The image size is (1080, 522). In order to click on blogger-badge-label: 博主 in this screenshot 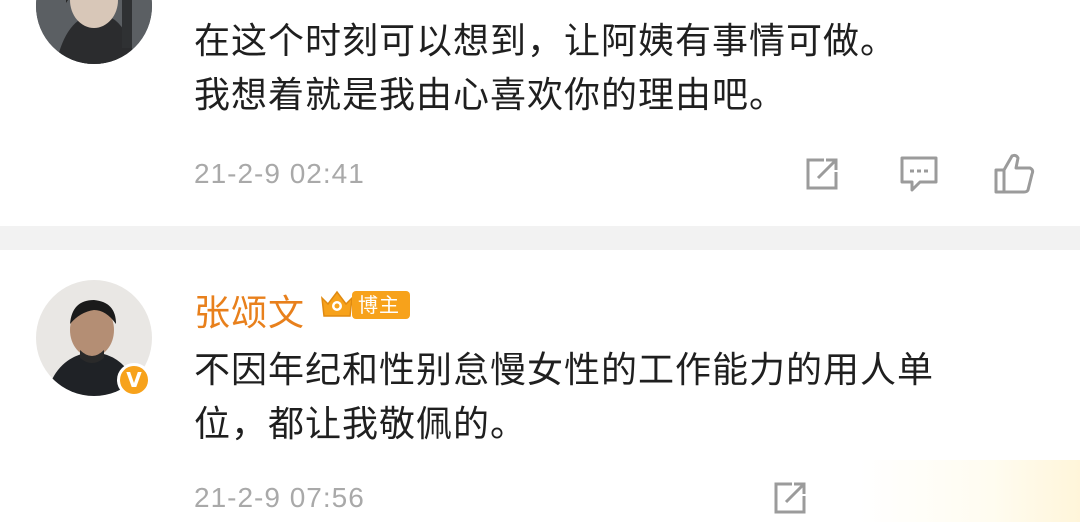, I will do `click(381, 305)`.